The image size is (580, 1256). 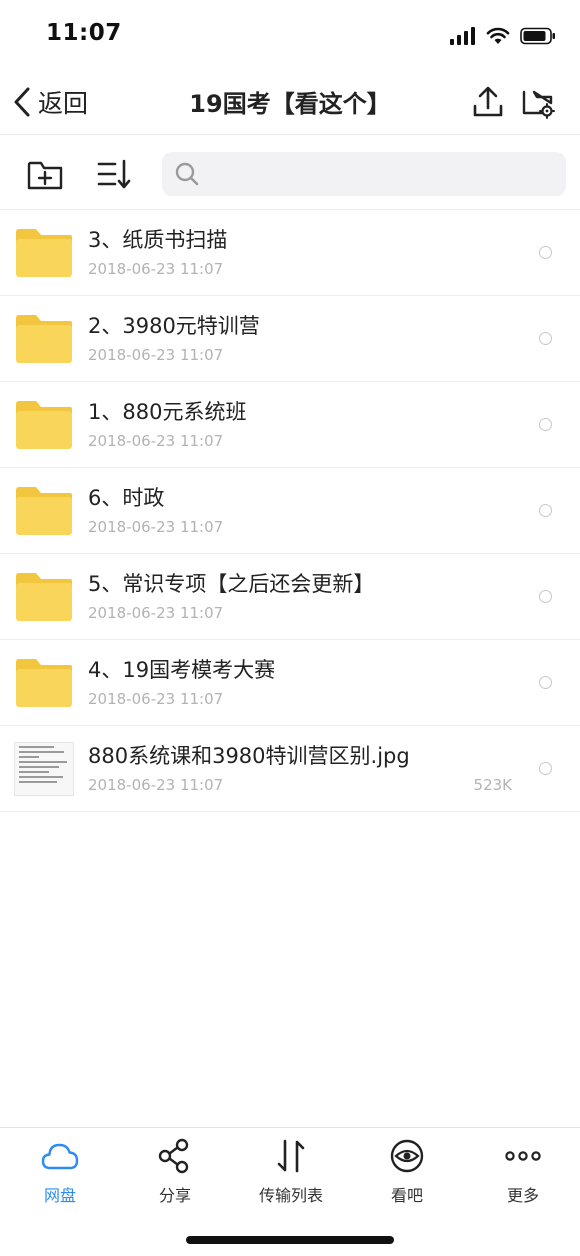 I want to click on page-title: 19国考【看这个】, so click(x=290, y=104).